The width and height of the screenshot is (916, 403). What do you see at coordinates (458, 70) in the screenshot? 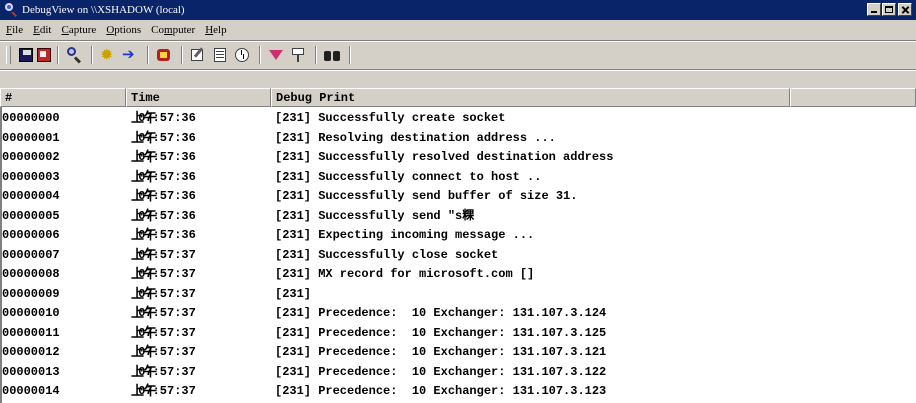
I see `toolbar-divider` at bounding box center [458, 70].